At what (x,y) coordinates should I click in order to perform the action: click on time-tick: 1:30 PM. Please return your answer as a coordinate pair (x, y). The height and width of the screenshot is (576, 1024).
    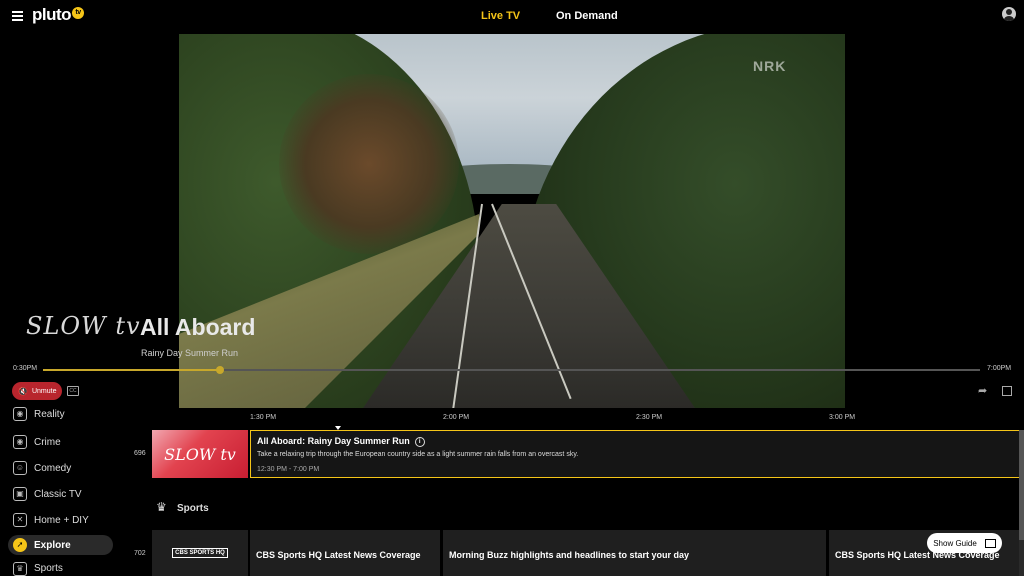
    Looking at the image, I should click on (263, 417).